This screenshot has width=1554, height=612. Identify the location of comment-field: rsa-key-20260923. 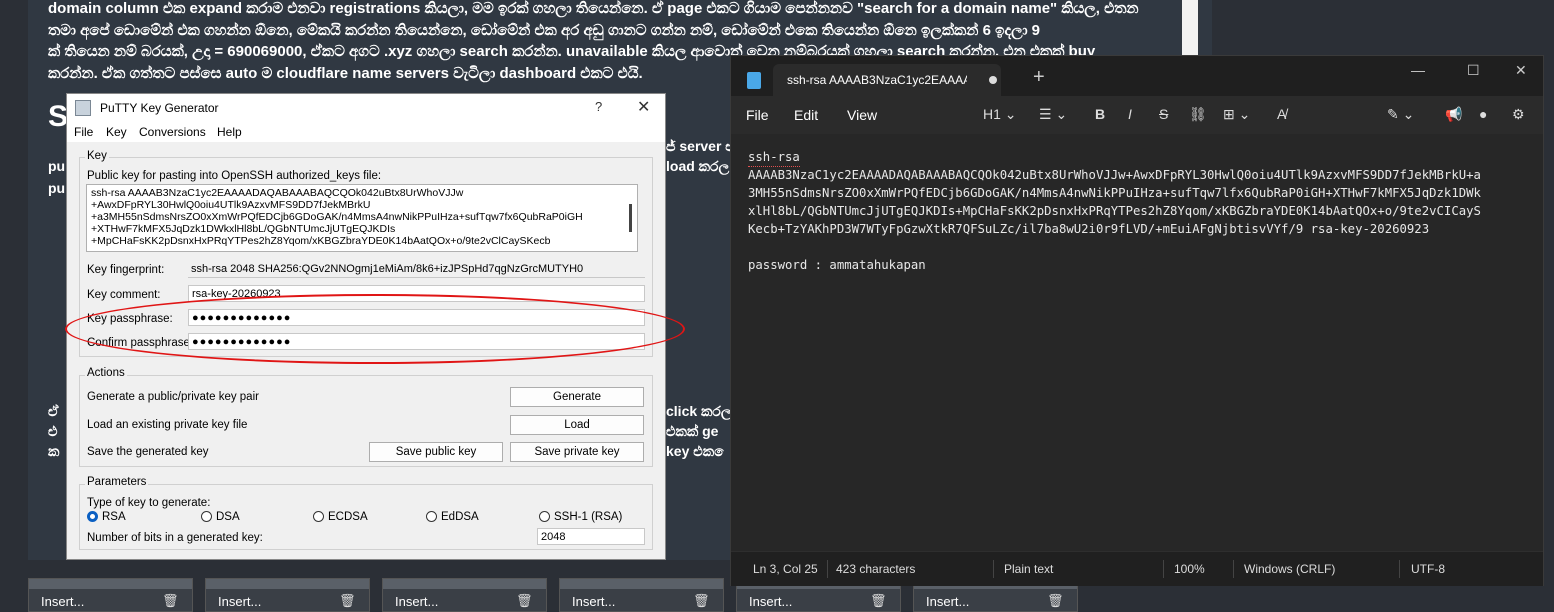
(416, 293).